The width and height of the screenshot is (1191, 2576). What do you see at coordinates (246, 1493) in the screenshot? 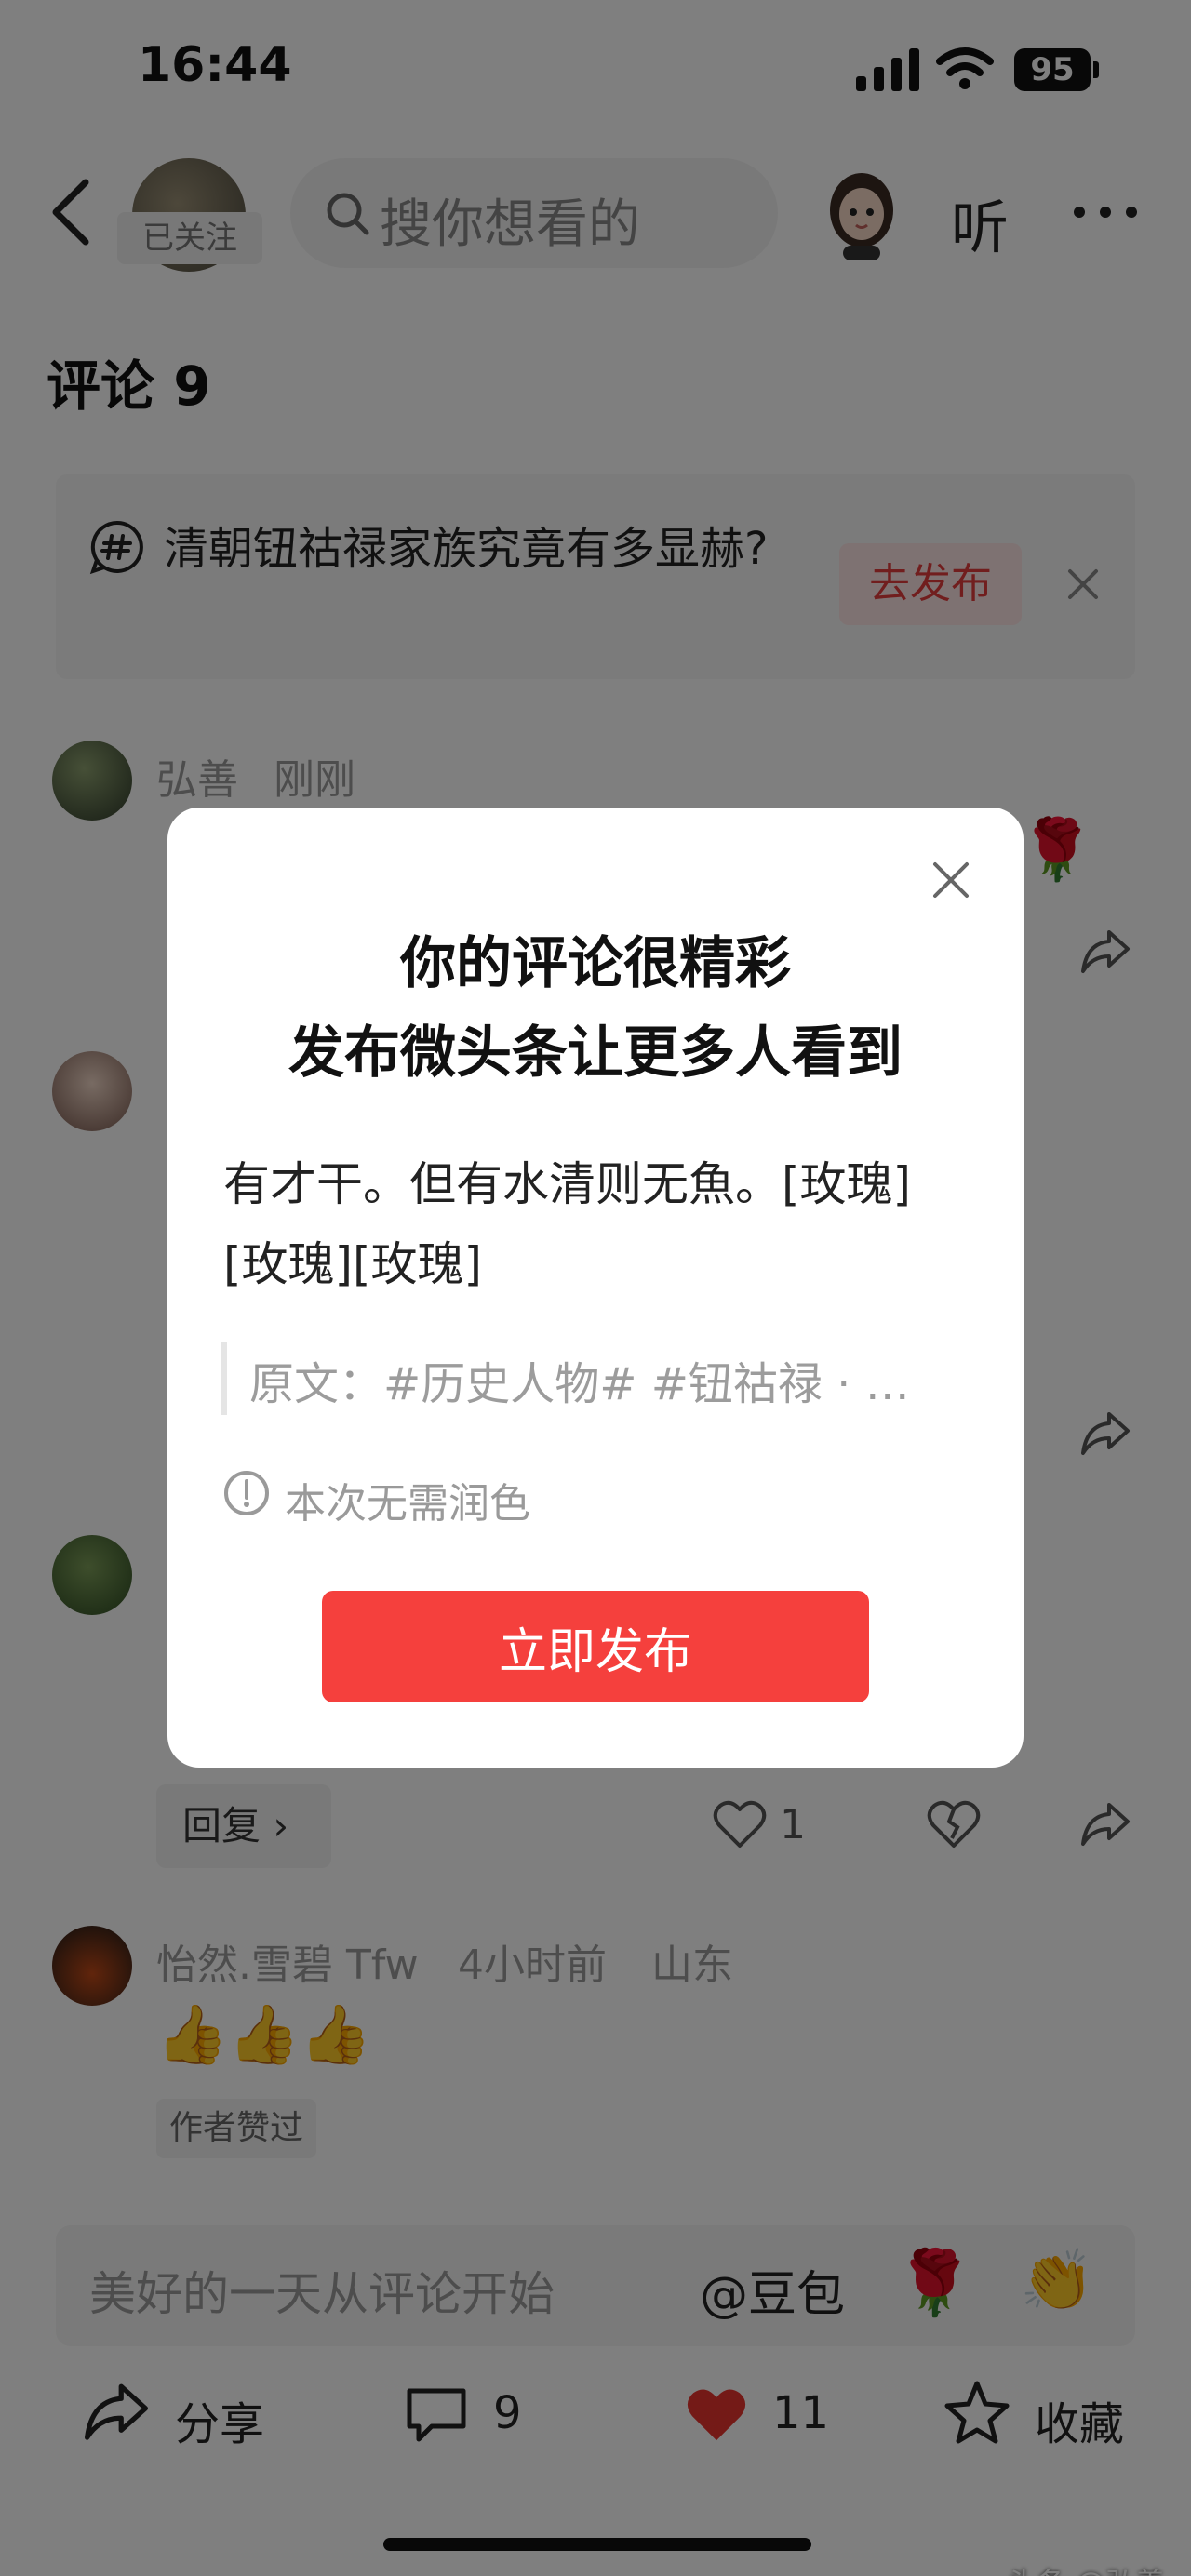
I see `info-icon` at bounding box center [246, 1493].